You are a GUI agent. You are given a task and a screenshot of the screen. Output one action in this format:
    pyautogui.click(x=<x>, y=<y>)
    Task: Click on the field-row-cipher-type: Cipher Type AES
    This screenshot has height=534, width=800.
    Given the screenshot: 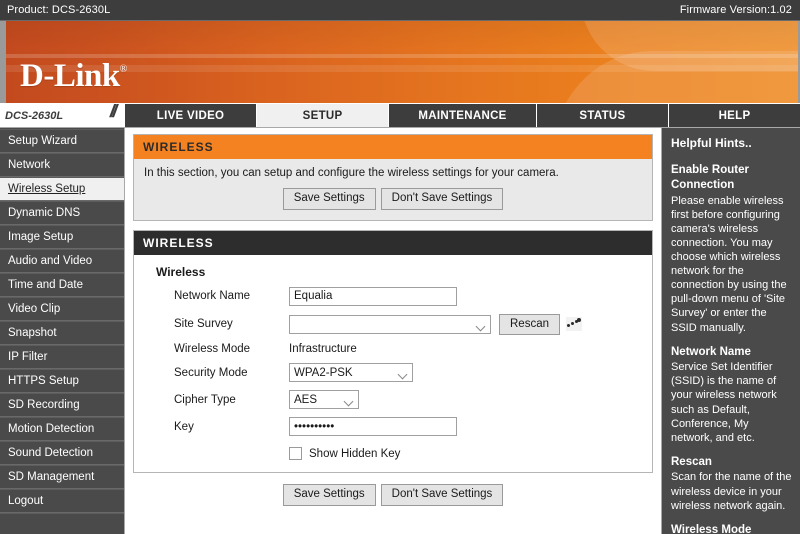 What is the action you would take?
    pyautogui.click(x=404, y=400)
    